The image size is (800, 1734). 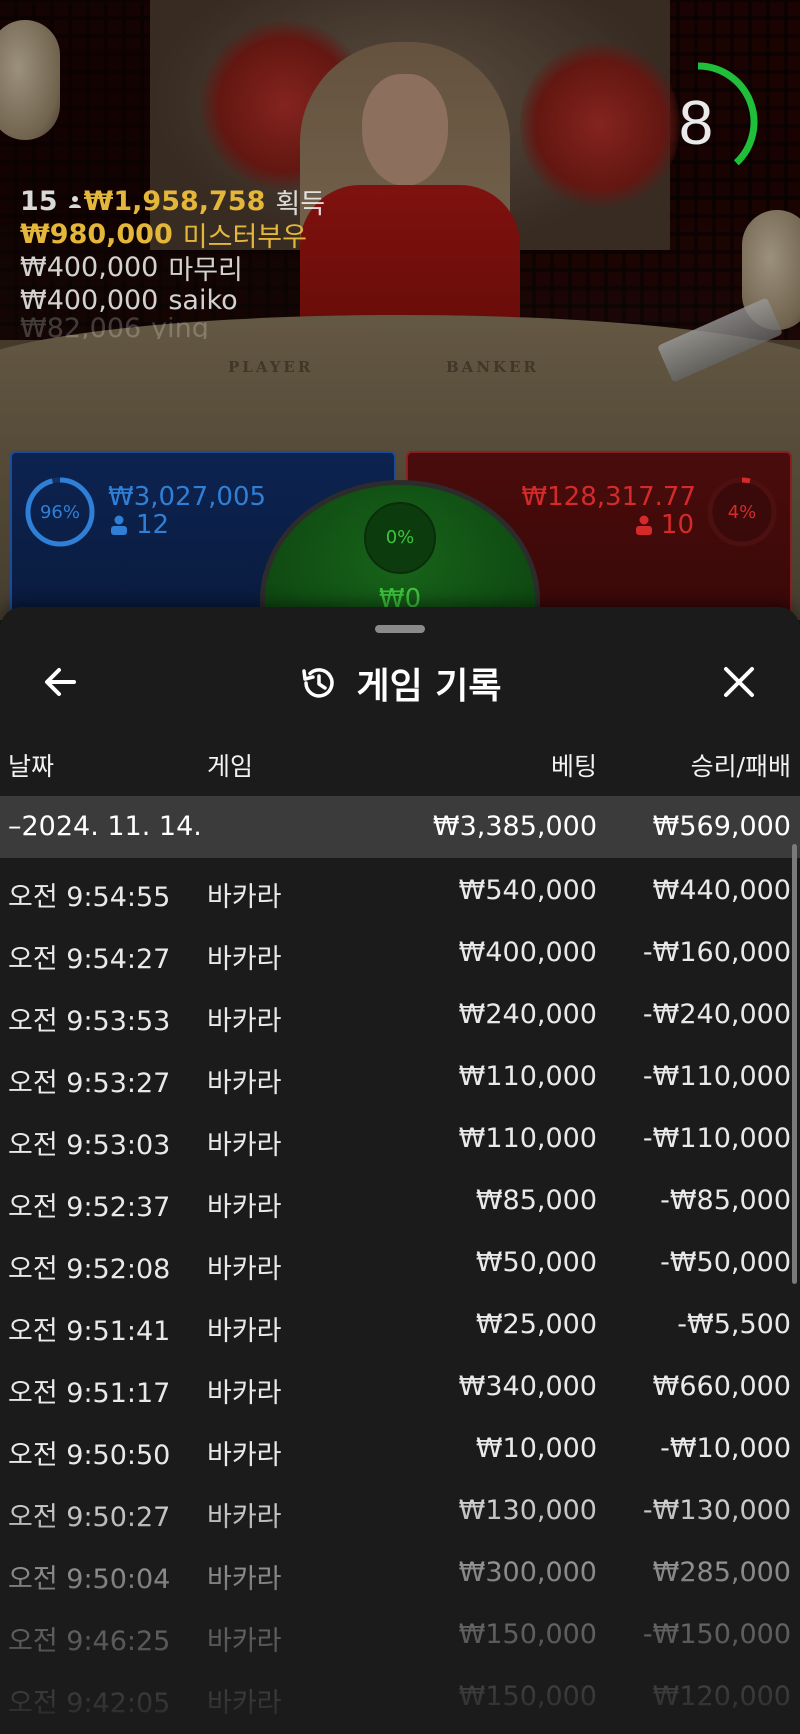 I want to click on history-icon, so click(x=318, y=683).